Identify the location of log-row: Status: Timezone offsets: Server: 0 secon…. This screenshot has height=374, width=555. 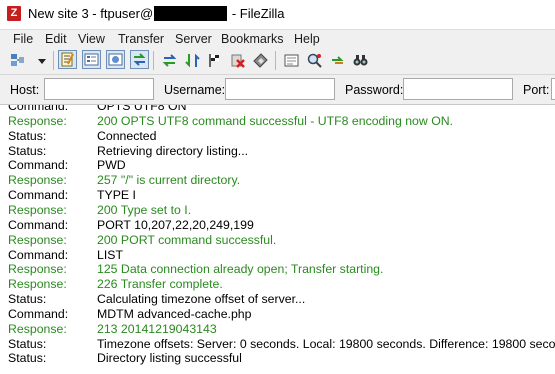
(277, 344).